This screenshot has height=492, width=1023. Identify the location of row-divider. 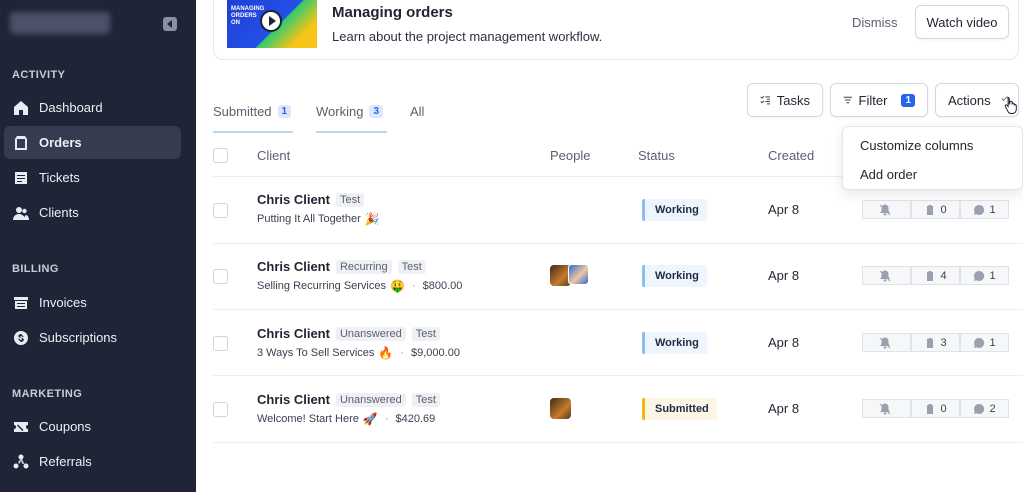
(618, 442).